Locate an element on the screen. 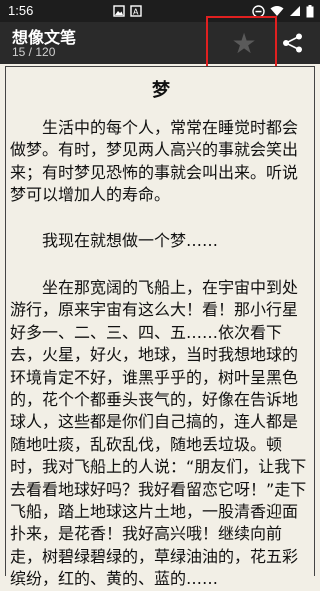  share-icon is located at coordinates (293, 43).